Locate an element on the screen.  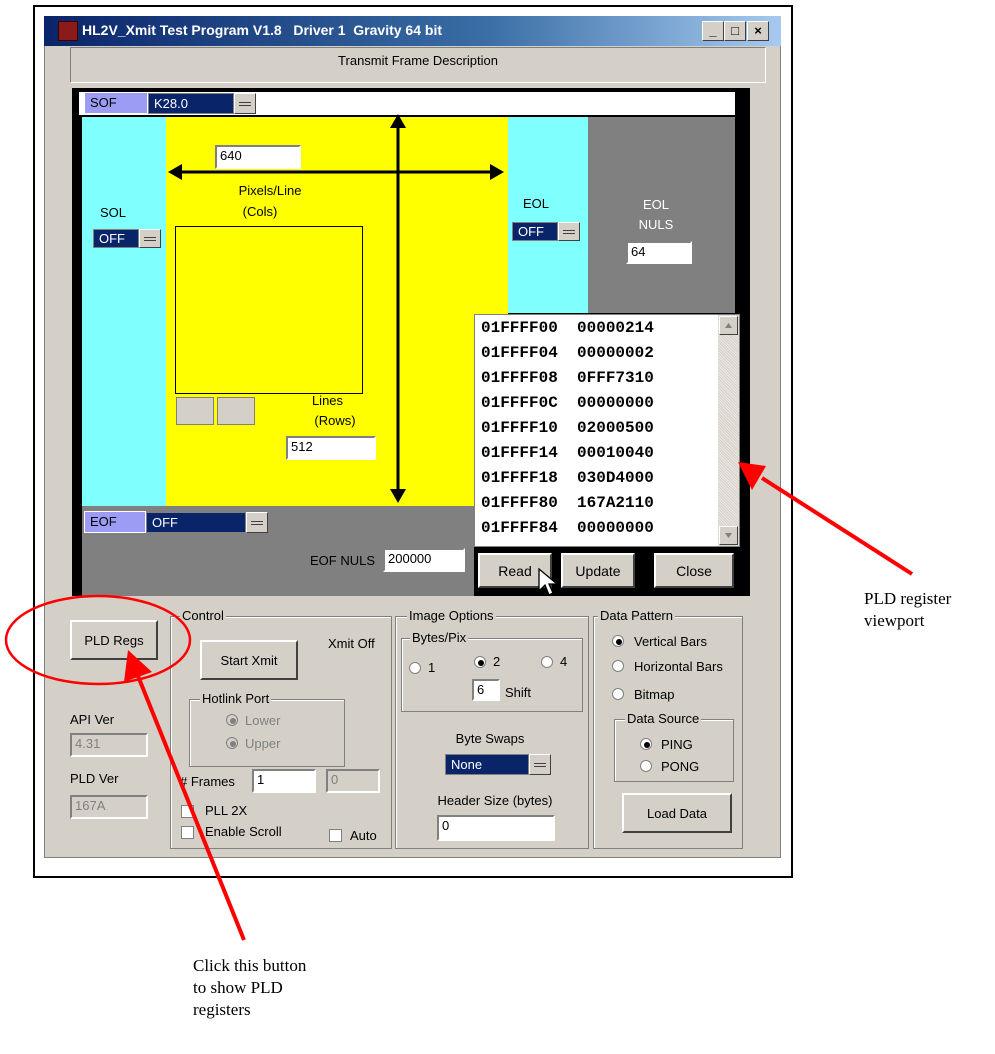
bitmap-label: Bitmap is located at coordinates (654, 694).